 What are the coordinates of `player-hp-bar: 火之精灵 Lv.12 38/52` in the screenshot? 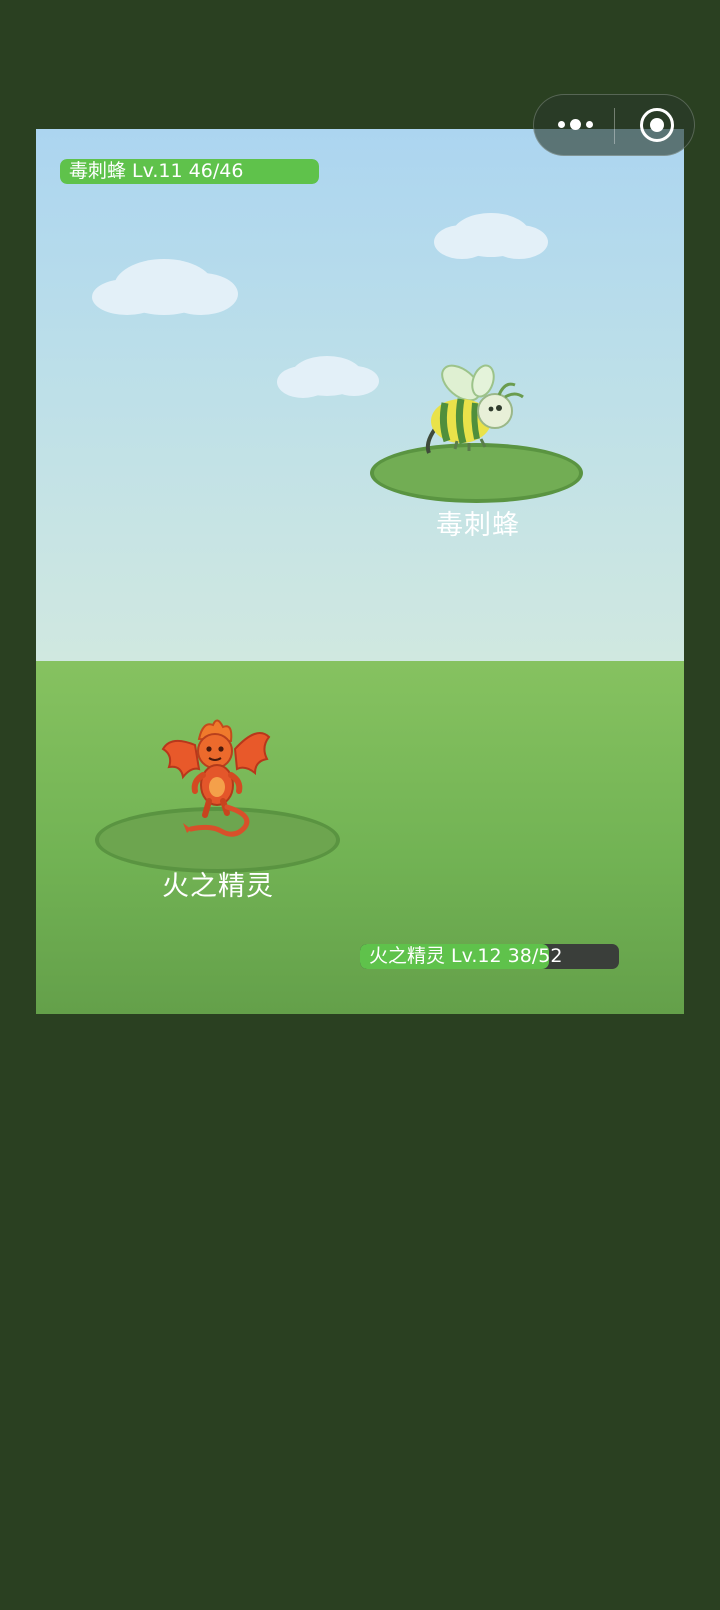 It's located at (489, 956).